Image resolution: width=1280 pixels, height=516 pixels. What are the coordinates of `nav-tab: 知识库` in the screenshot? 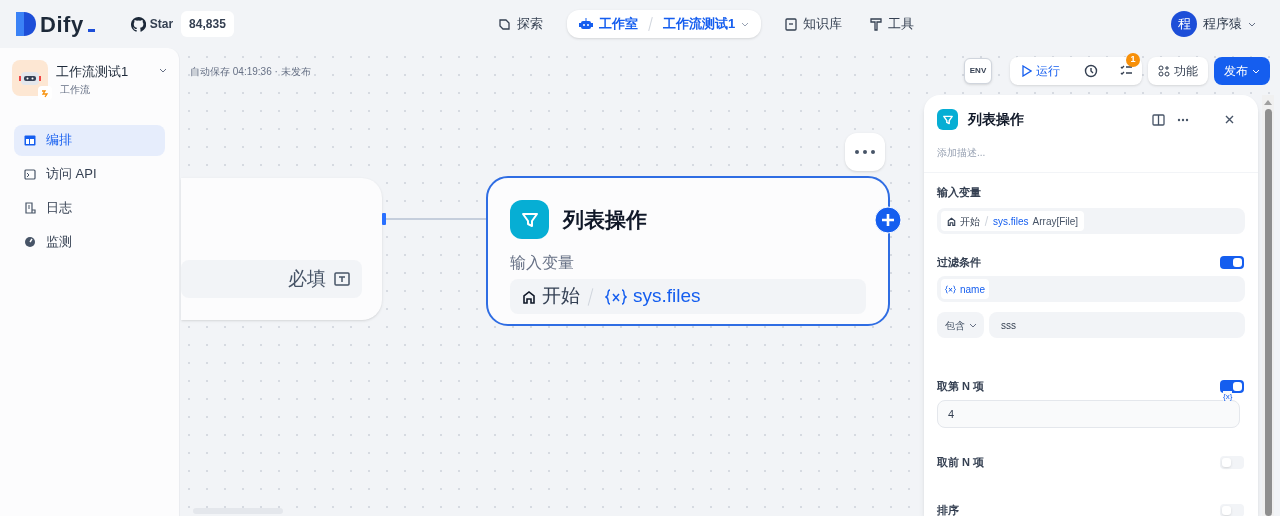 It's located at (814, 24).